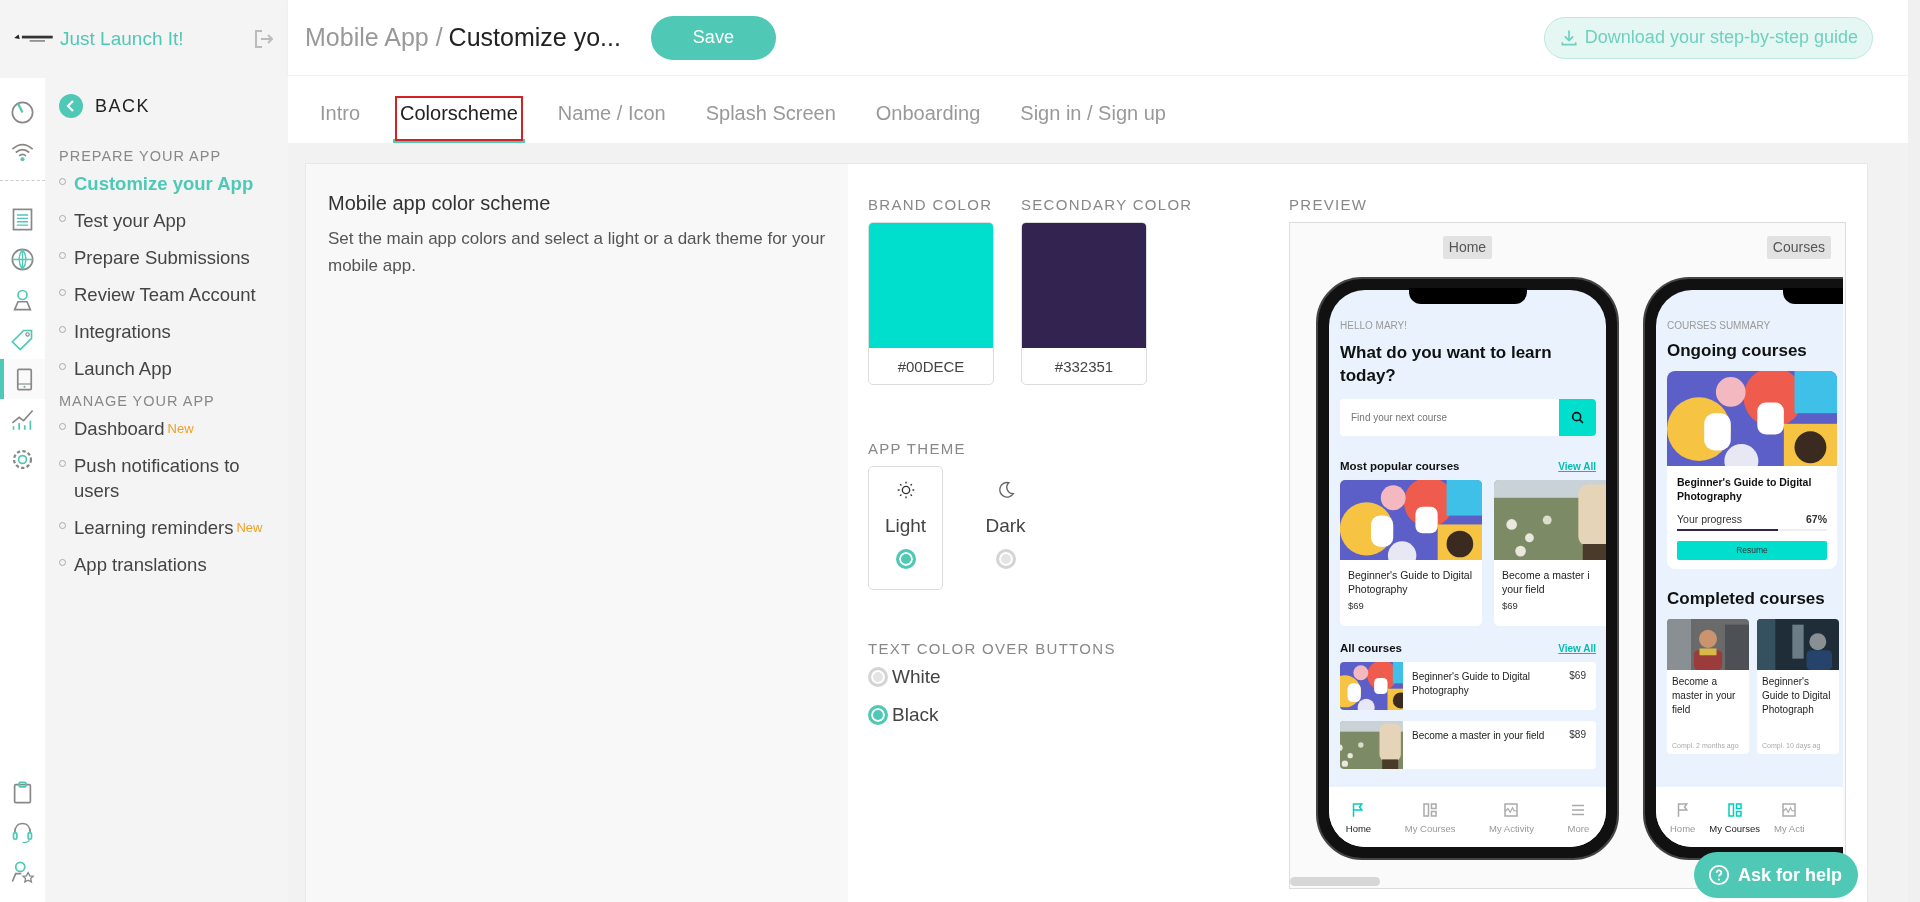 Image resolution: width=1920 pixels, height=902 pixels. What do you see at coordinates (577, 252) in the screenshot?
I see `description: Set the main app colors and select a light or a dark theme for your mobile app.` at bounding box center [577, 252].